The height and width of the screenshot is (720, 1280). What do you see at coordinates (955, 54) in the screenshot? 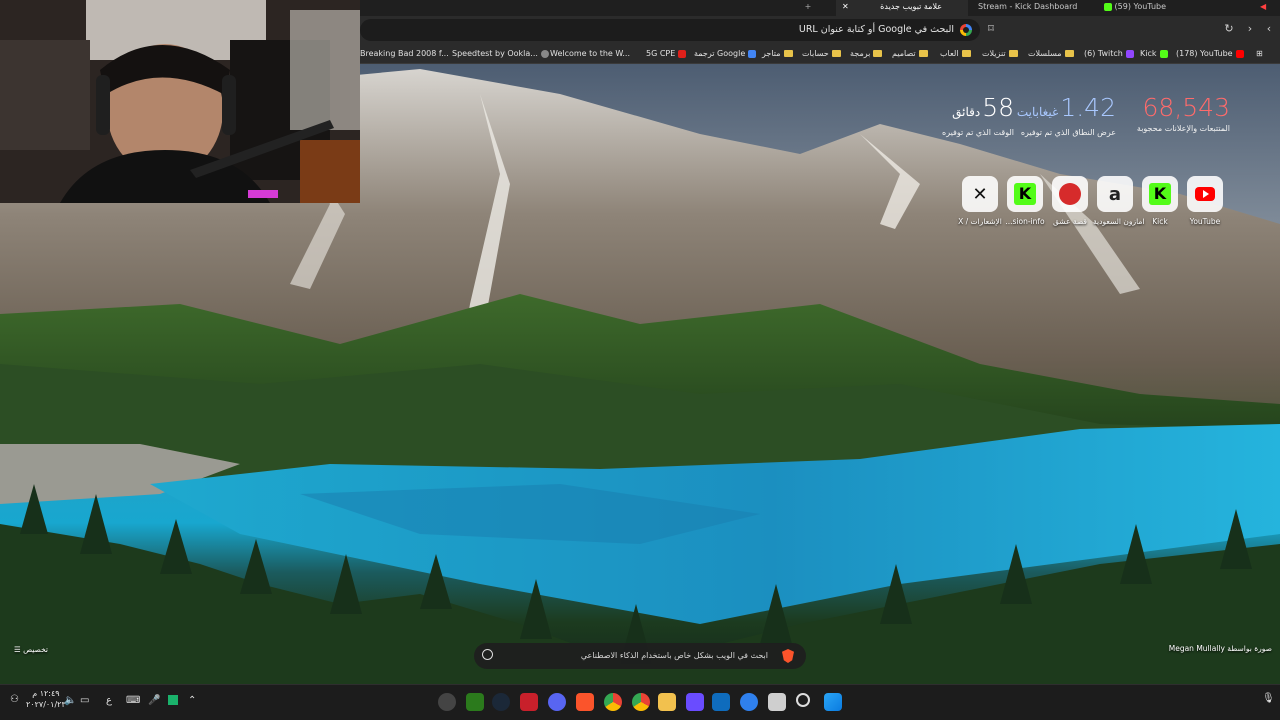
I see `bookmark-folder-games: العاب` at bounding box center [955, 54].